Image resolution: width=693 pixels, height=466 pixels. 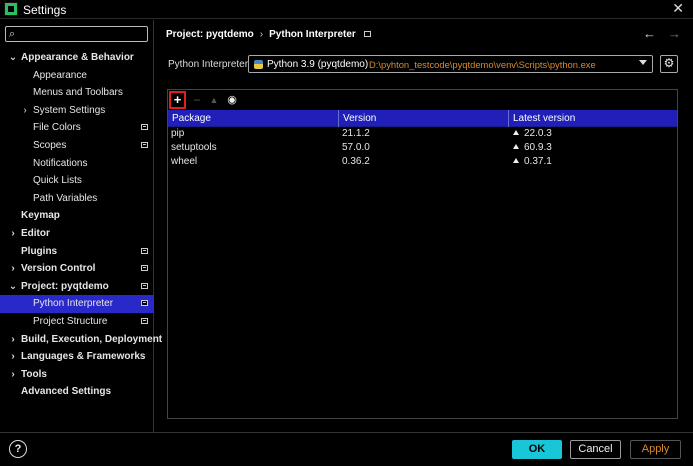 I want to click on sidebar-item-scopes: Scopes, so click(x=77, y=146).